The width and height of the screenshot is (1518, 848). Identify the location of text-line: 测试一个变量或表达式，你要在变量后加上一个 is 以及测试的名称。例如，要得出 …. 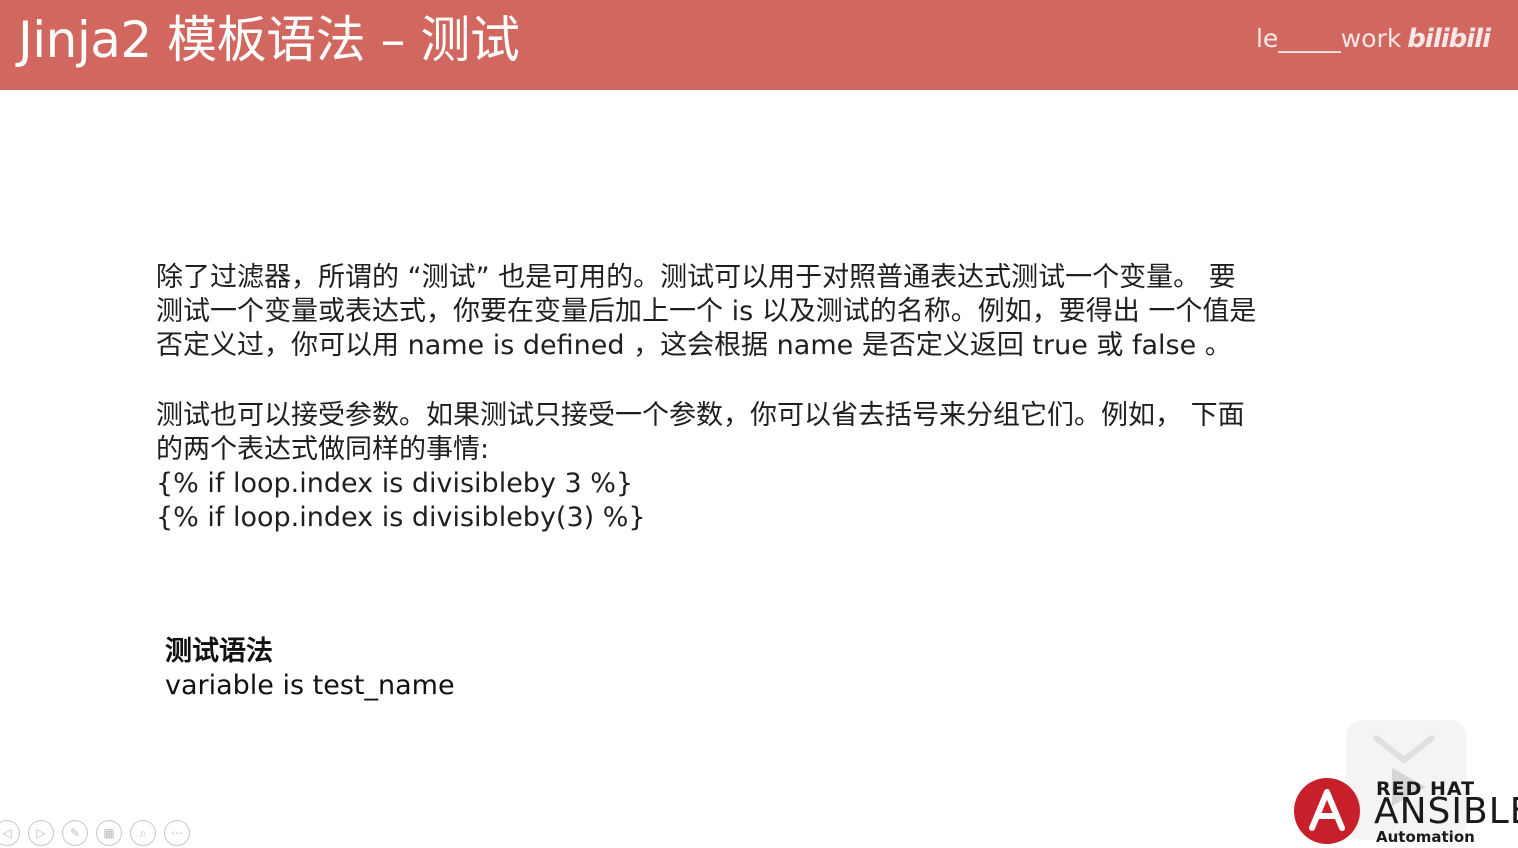
(706, 311).